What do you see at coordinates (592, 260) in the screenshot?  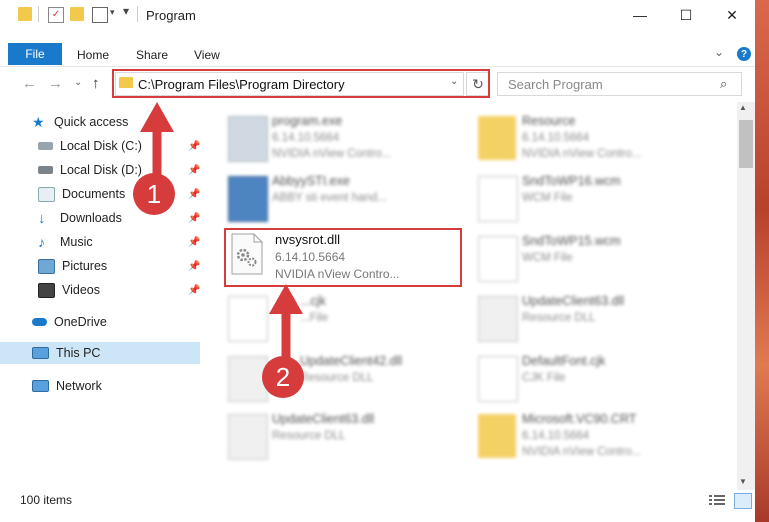 I see `file-tile: SndToWP15.wcm WCM File` at bounding box center [592, 260].